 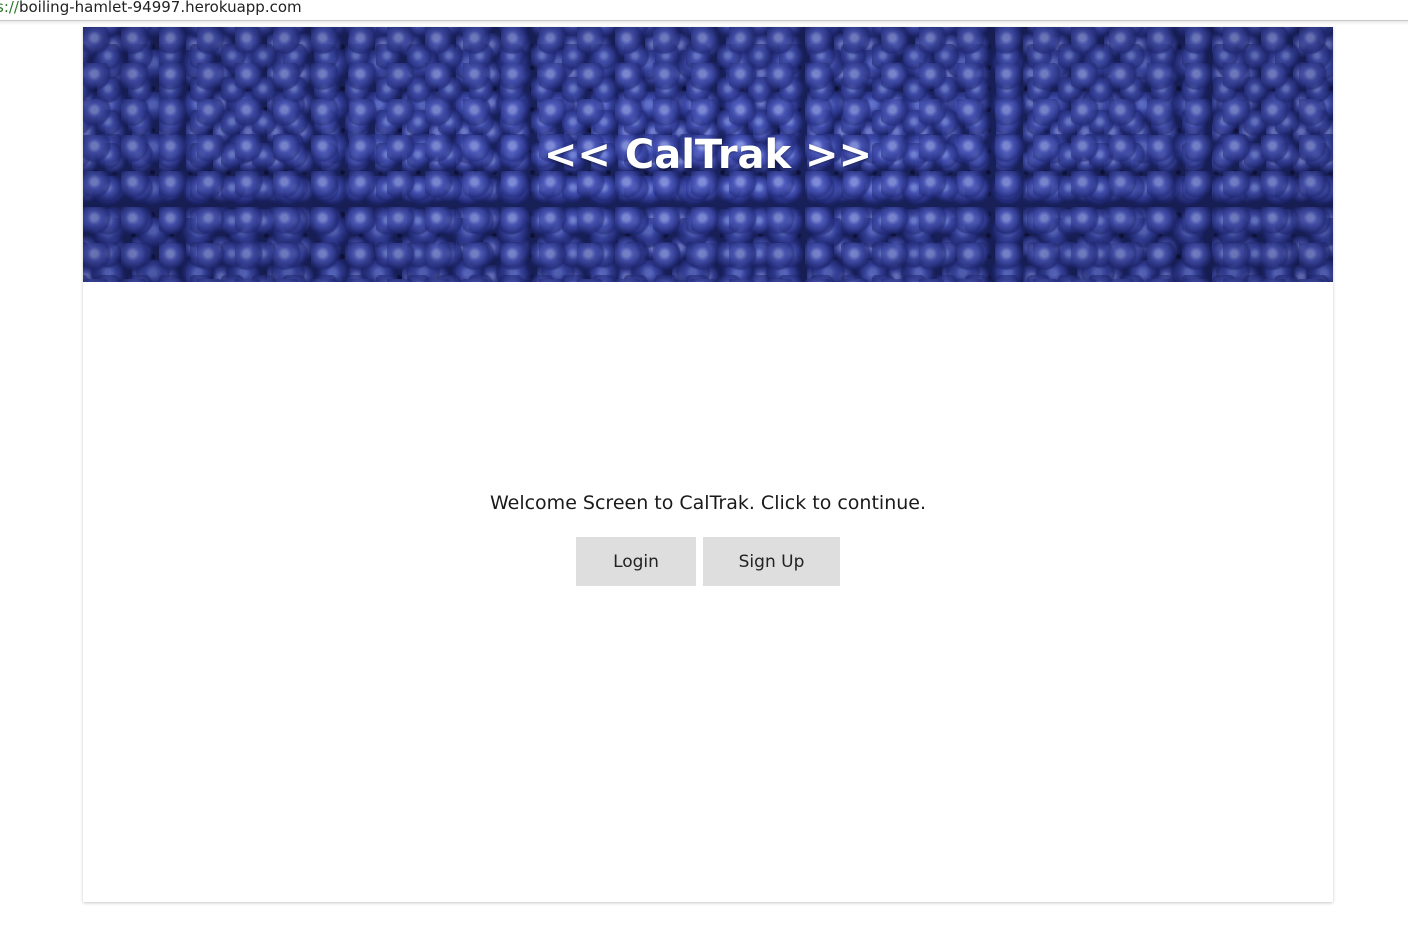 I want to click on address-bar: s://boiling-hamlet-94997.herokuapp.com, so click(x=704, y=10).